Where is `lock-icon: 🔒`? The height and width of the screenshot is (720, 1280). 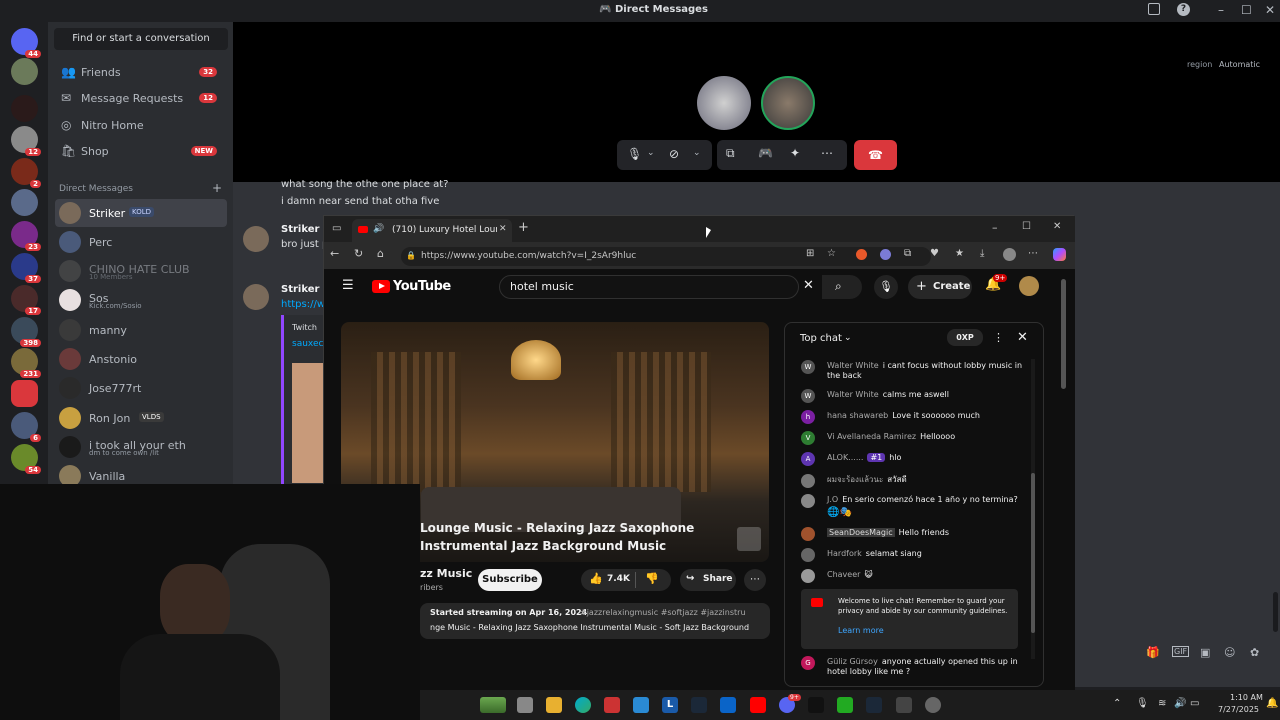 lock-icon: 🔒 is located at coordinates (411, 255).